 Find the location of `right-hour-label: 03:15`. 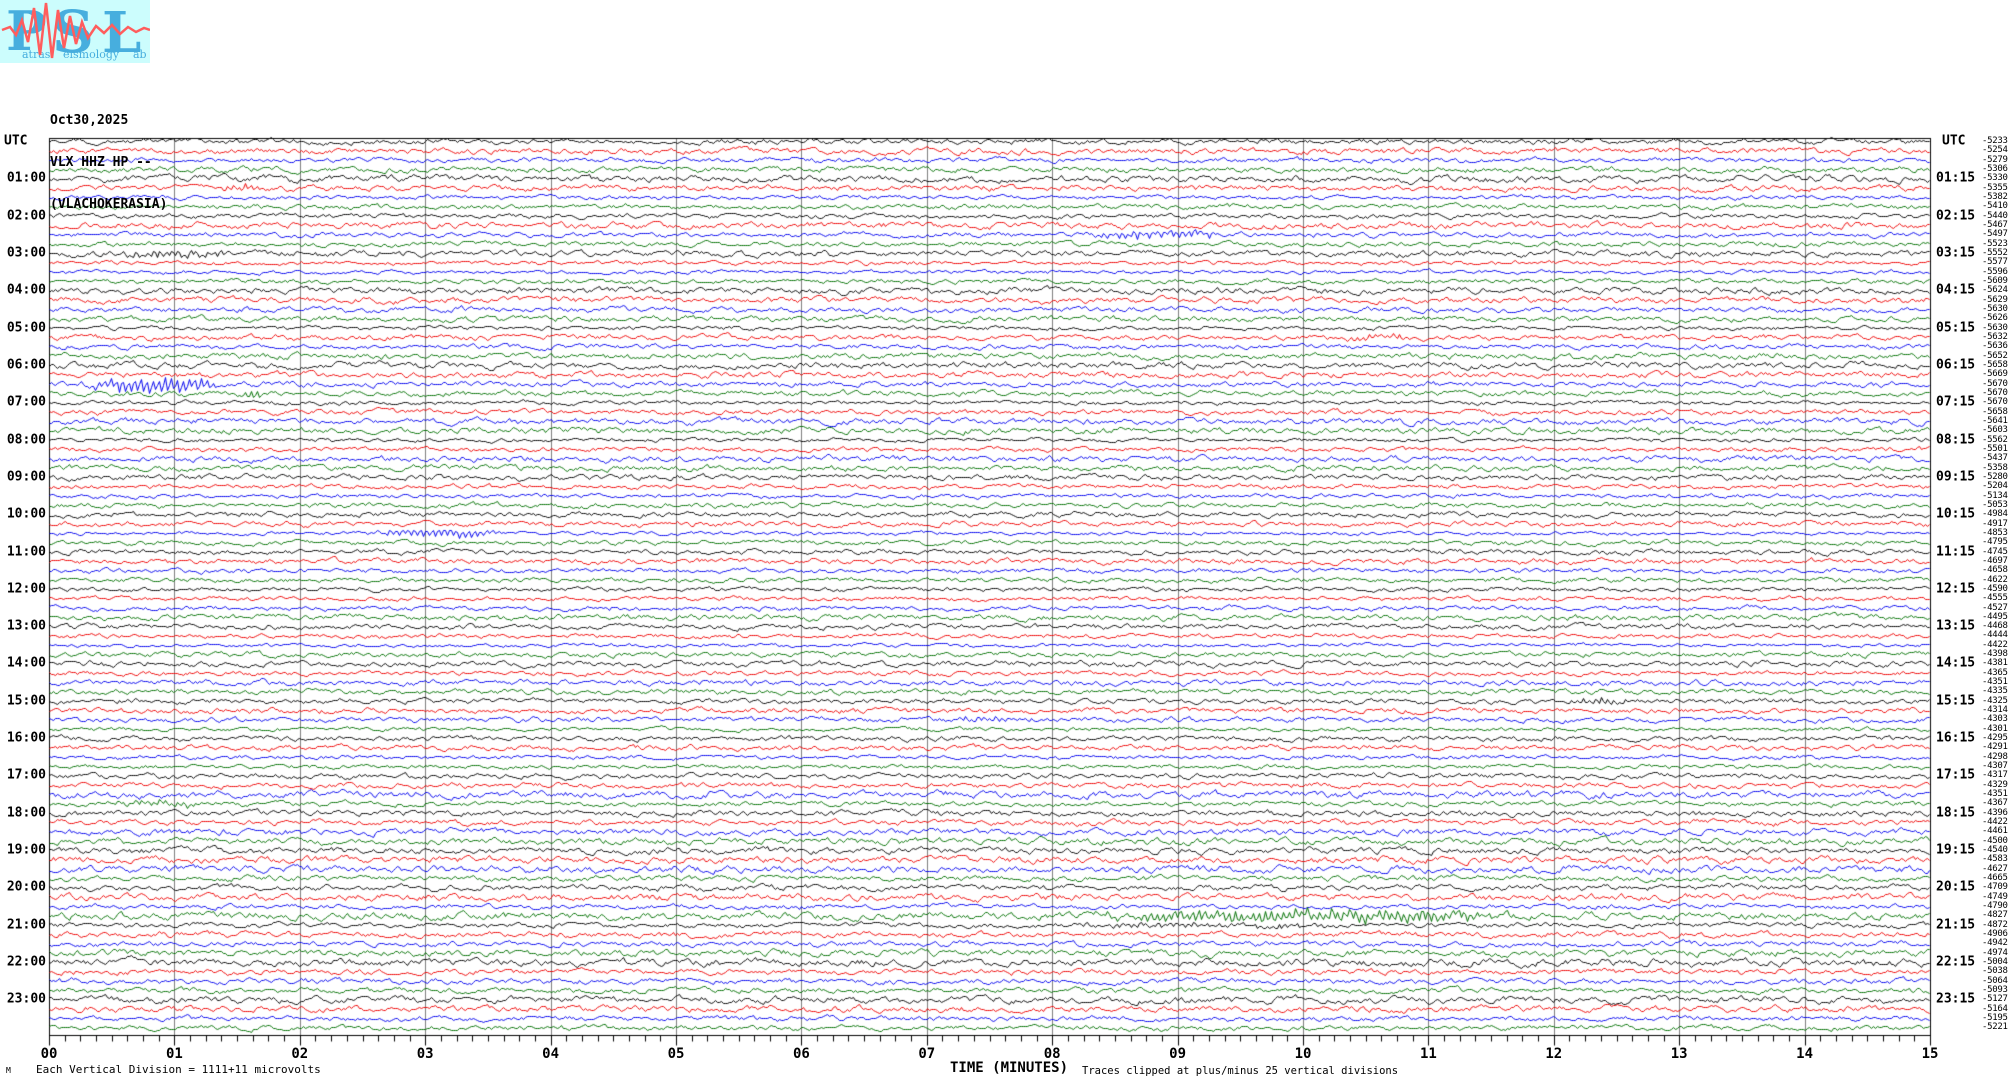

right-hour-label: 03:15 is located at coordinates (1956, 253).